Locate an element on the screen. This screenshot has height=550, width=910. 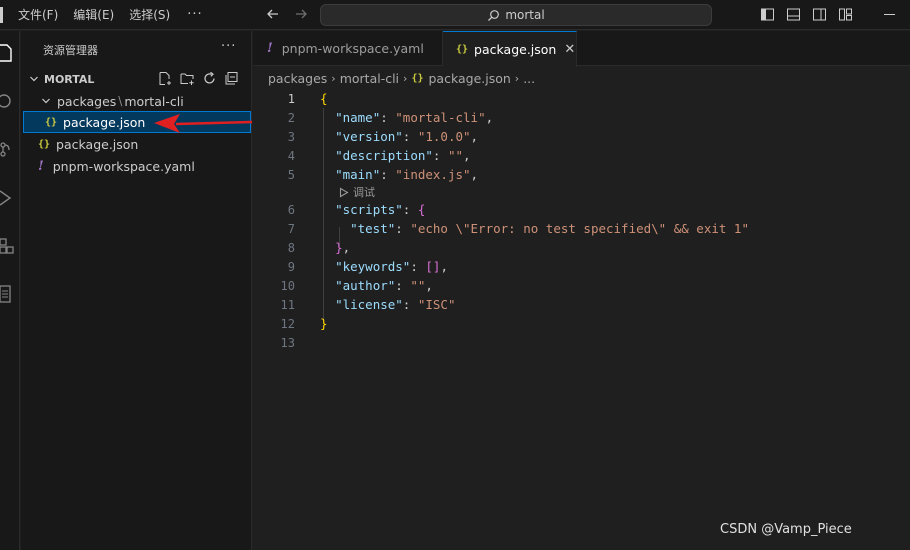
tab-pnpm-workspace-yaml: ! pnpm-workspace.yaml is located at coordinates (348, 48).